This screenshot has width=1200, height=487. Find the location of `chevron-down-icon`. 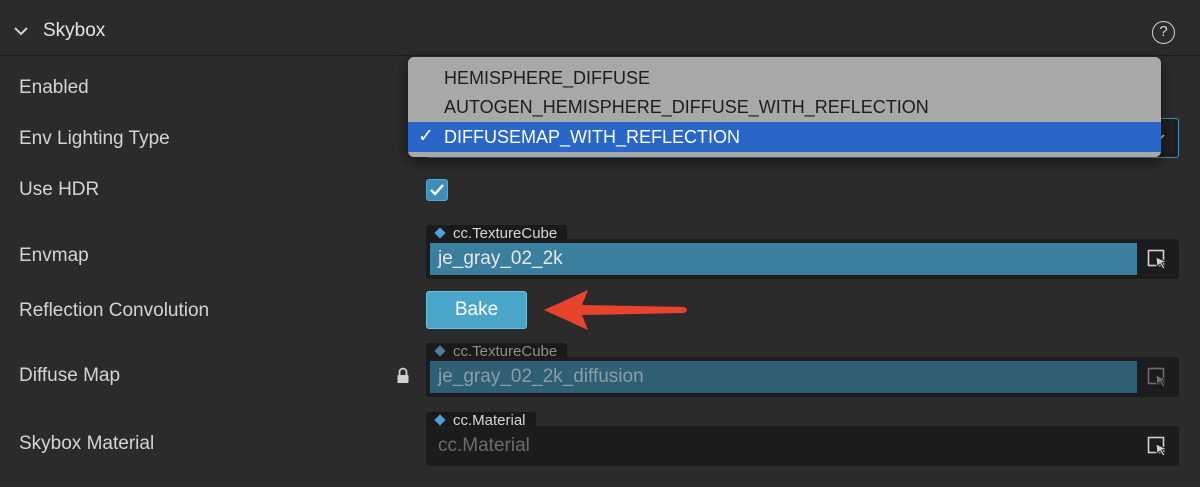

chevron-down-icon is located at coordinates (21, 31).